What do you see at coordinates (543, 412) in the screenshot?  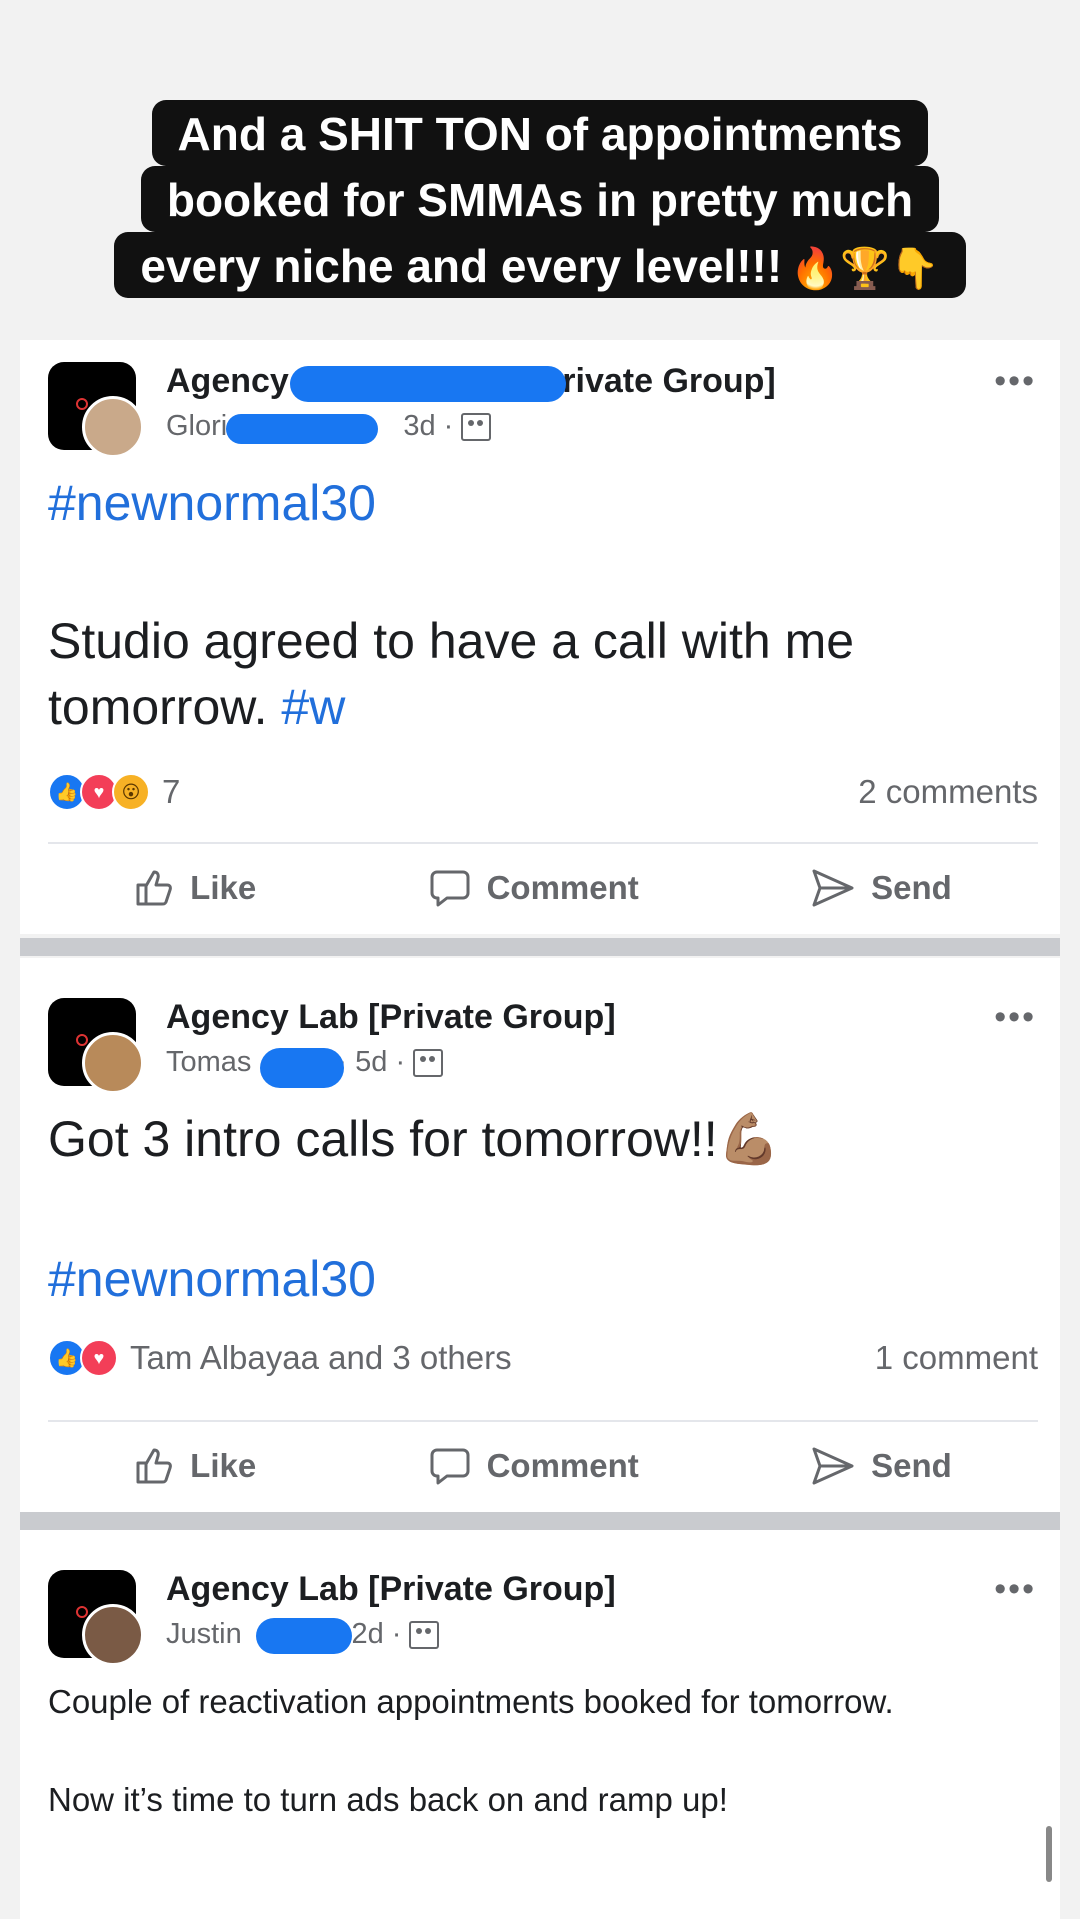 I see `post-header: Agency [Private Group] Gloria 3d ·` at bounding box center [543, 412].